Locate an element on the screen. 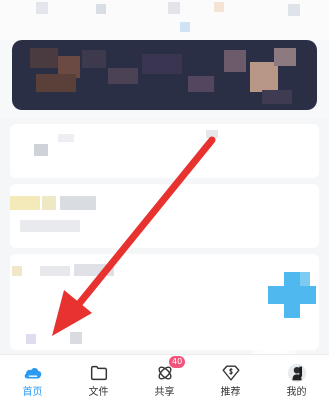 The image size is (329, 407). floating-add-button is located at coordinates (292, 295).